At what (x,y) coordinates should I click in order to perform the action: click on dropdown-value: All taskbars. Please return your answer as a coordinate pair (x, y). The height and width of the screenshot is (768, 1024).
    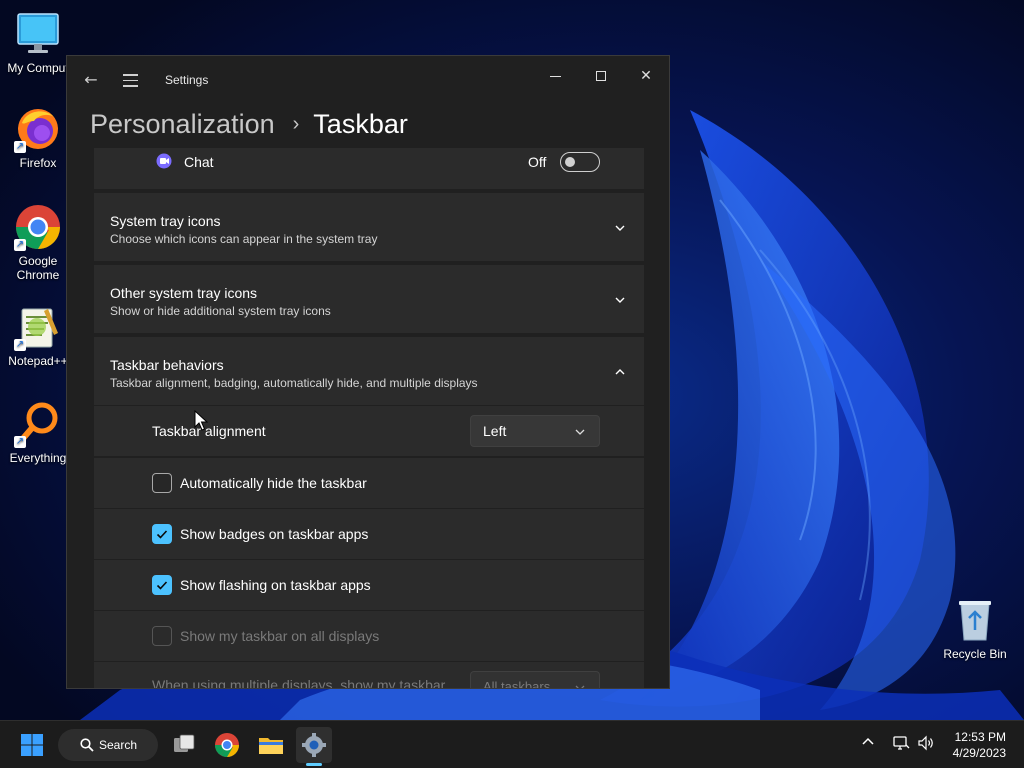
    Looking at the image, I should click on (517, 684).